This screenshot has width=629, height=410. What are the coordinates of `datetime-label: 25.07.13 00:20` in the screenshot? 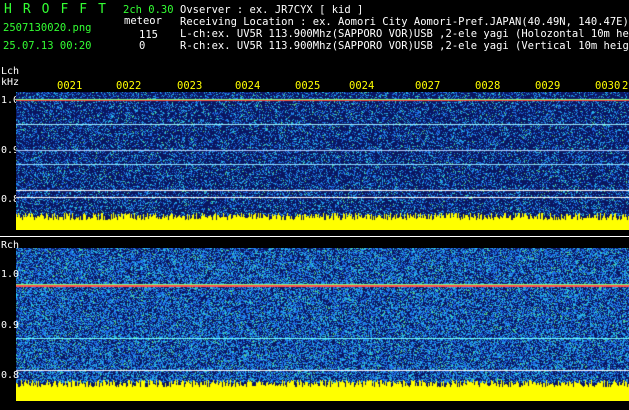 It's located at (47, 46).